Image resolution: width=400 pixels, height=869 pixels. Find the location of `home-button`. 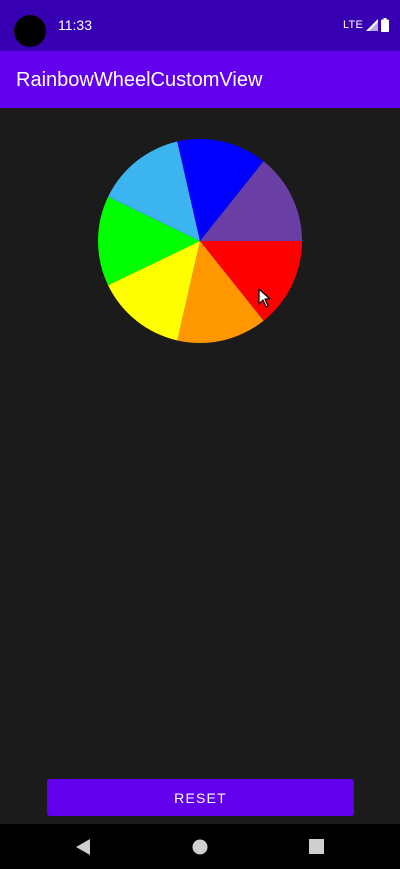

home-button is located at coordinates (200, 846).